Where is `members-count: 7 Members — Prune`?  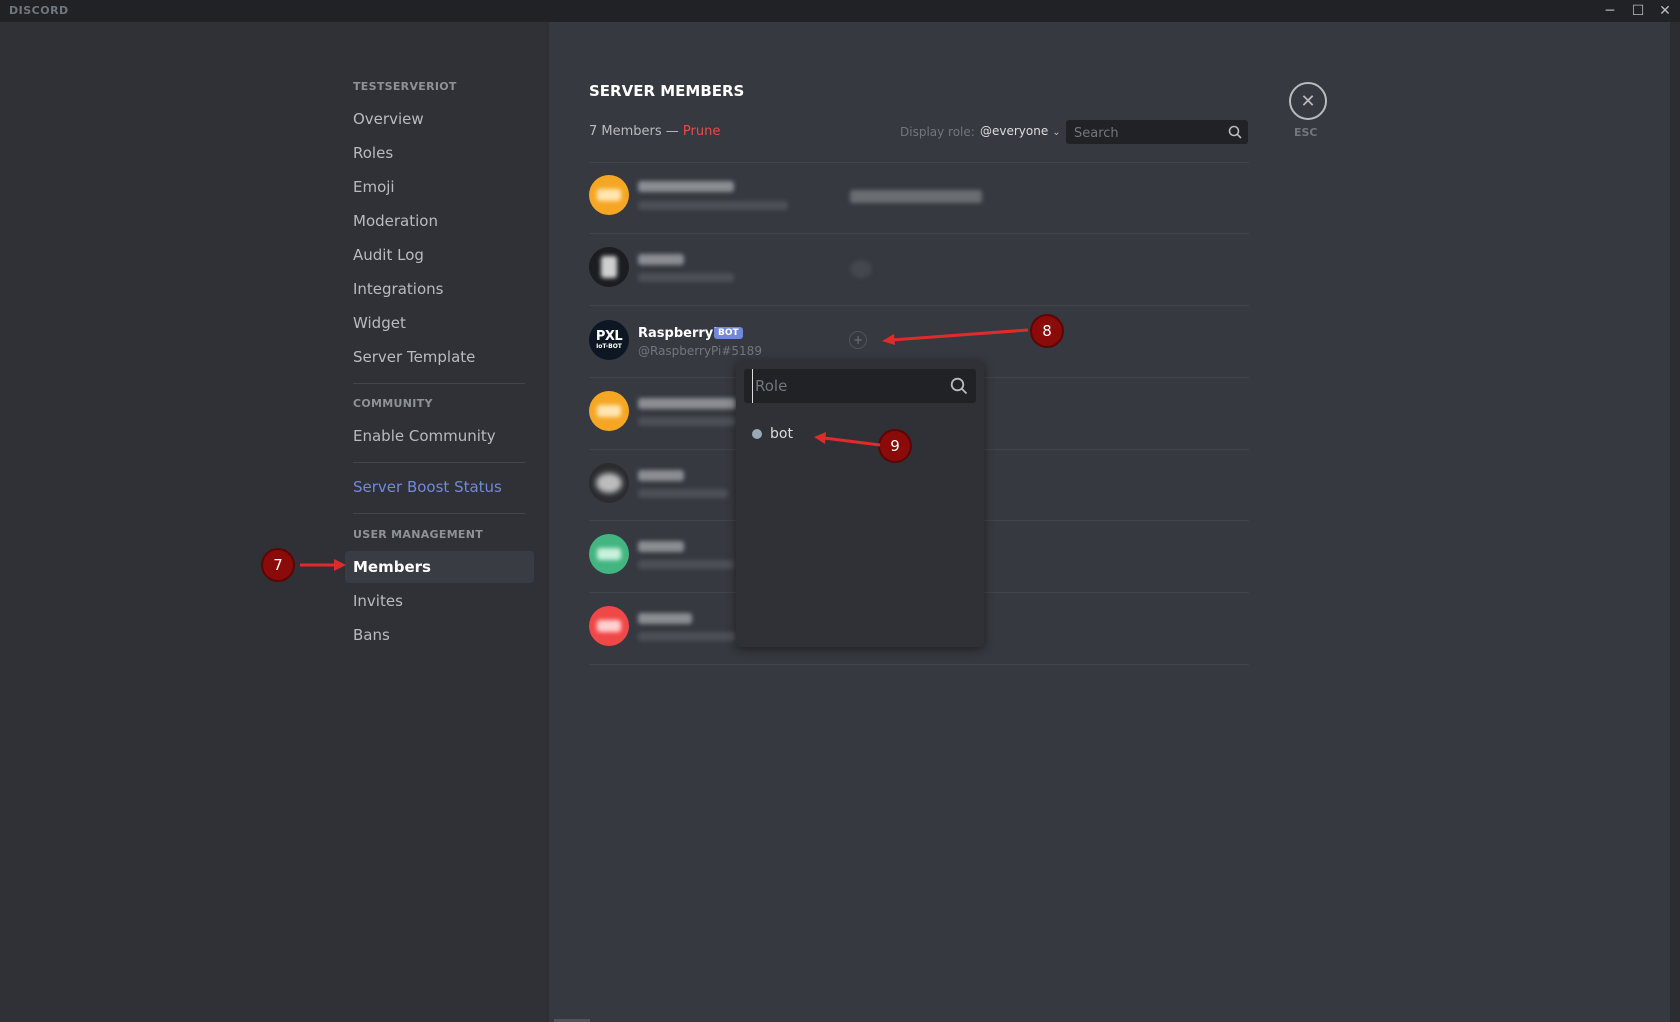
members-count: 7 Members — Prune is located at coordinates (654, 131).